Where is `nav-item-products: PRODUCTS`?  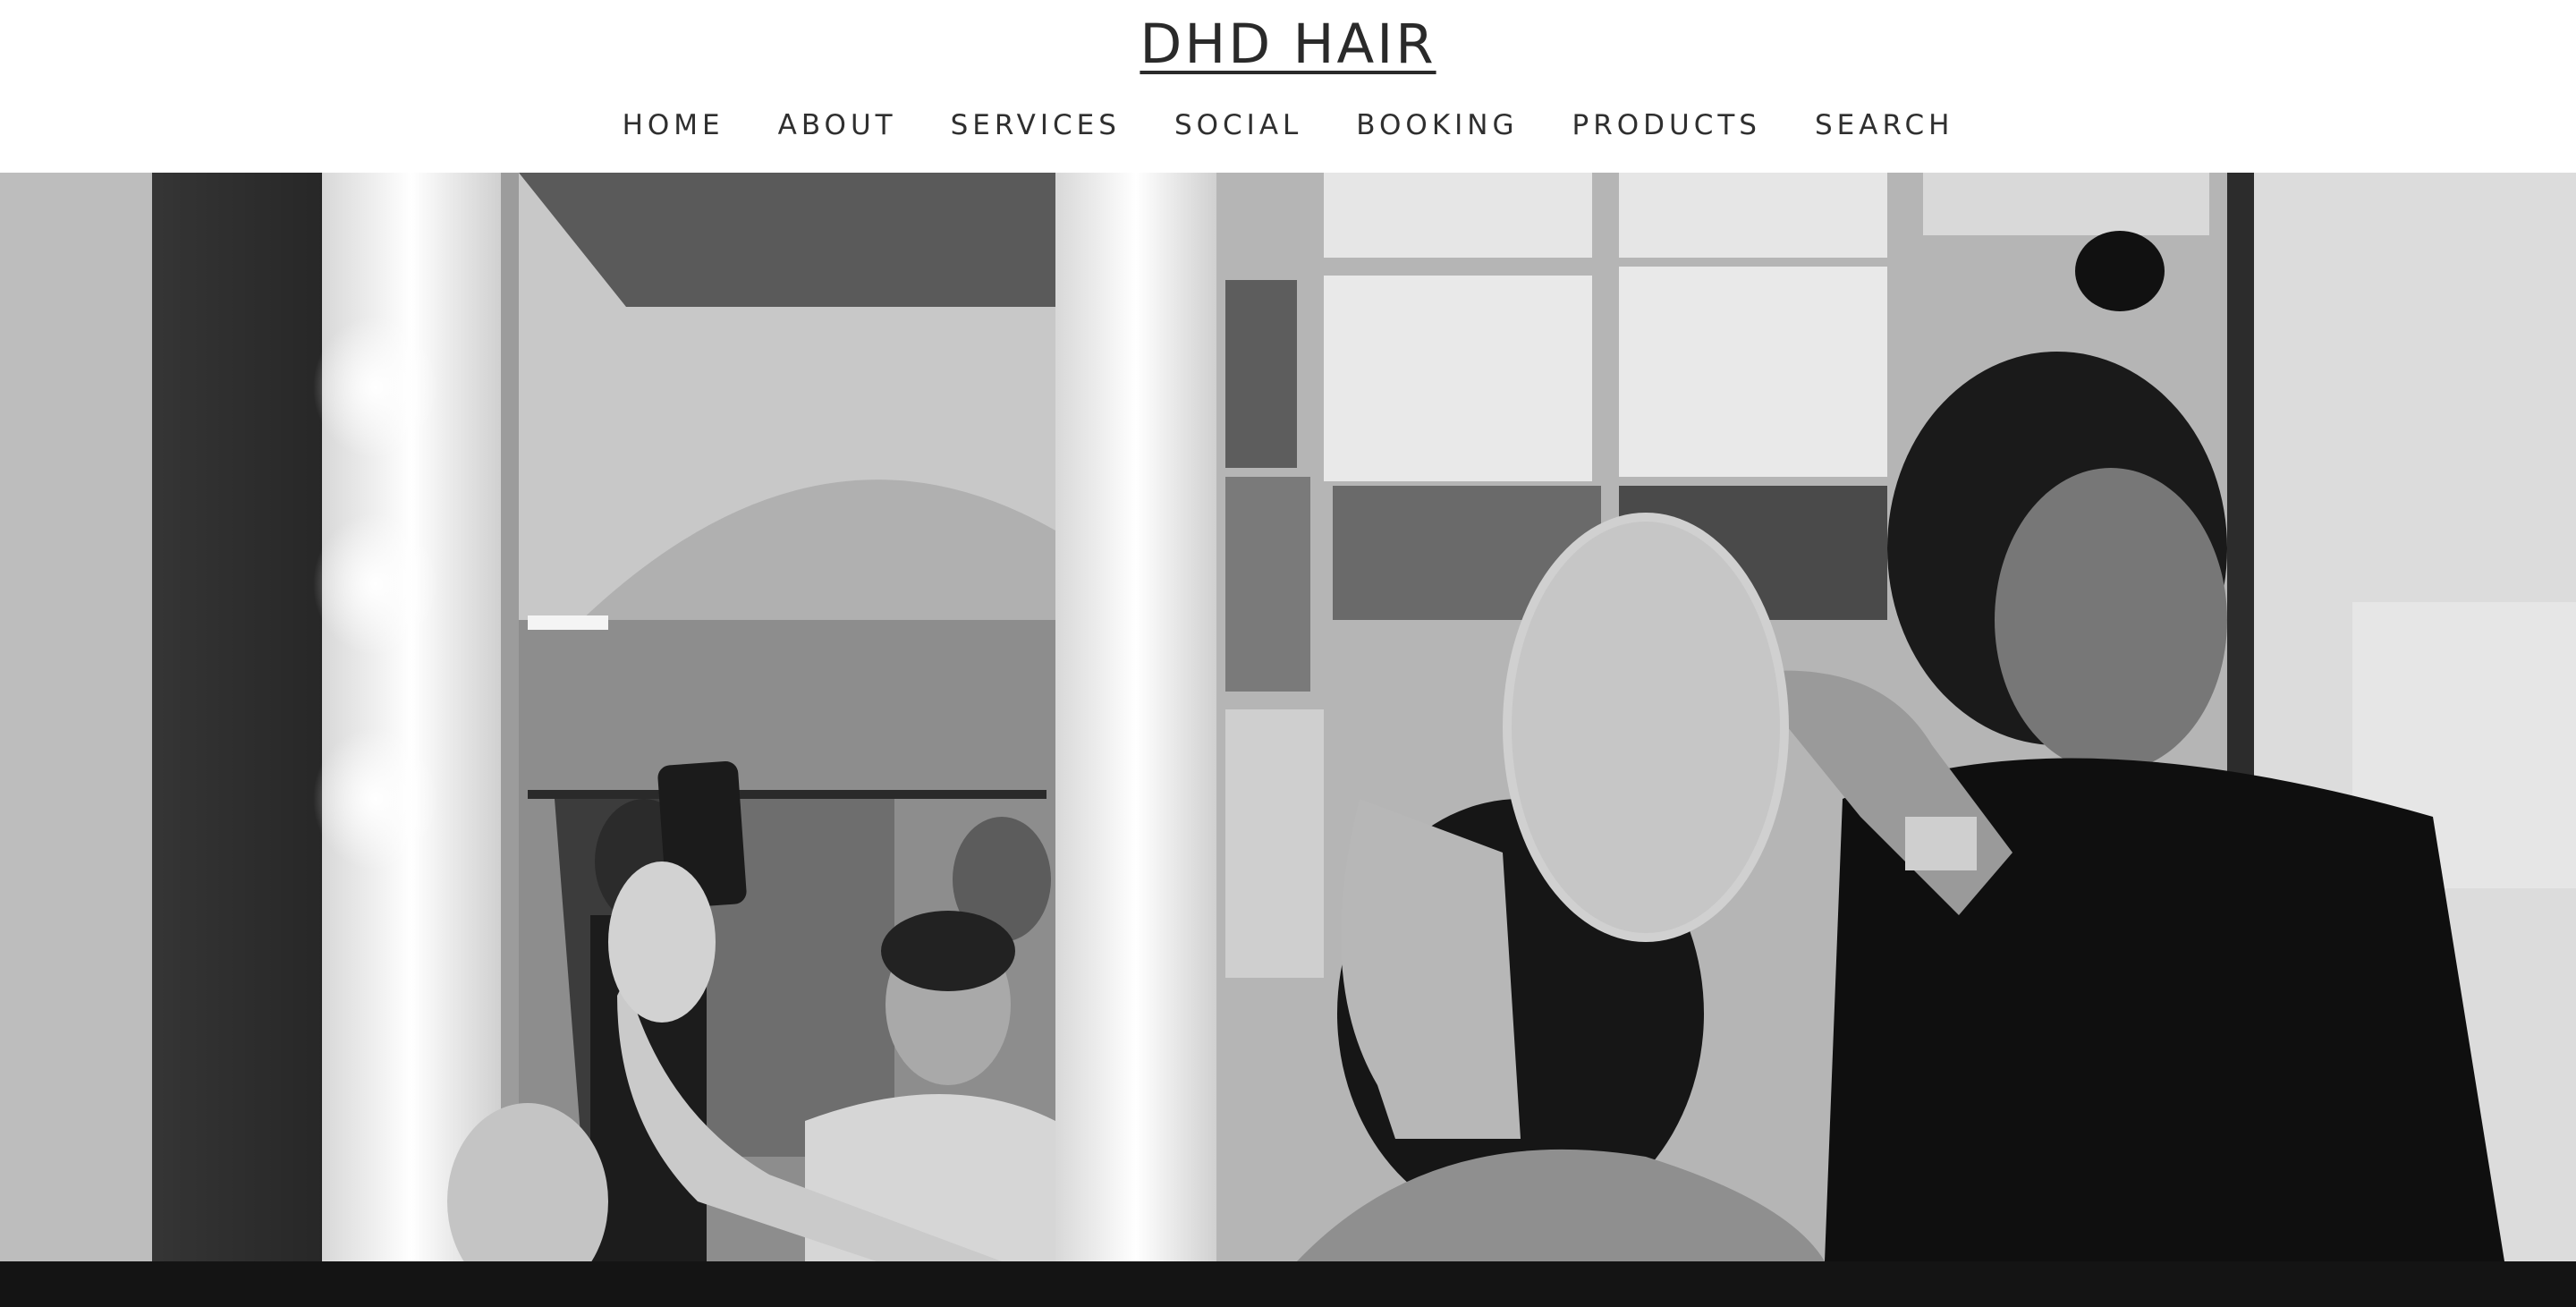
nav-item-products: PRODUCTS is located at coordinates (1666, 125).